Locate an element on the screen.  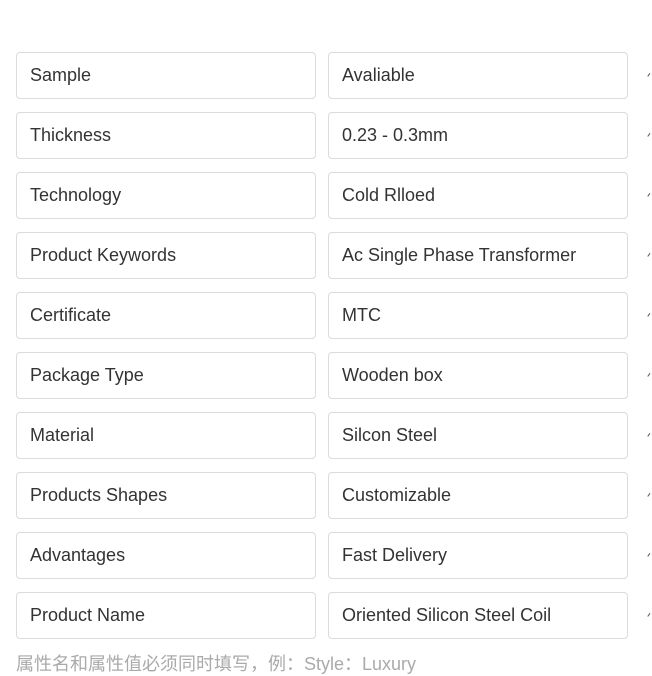
attribute-name-input: Product Keywords is located at coordinates (166, 255).